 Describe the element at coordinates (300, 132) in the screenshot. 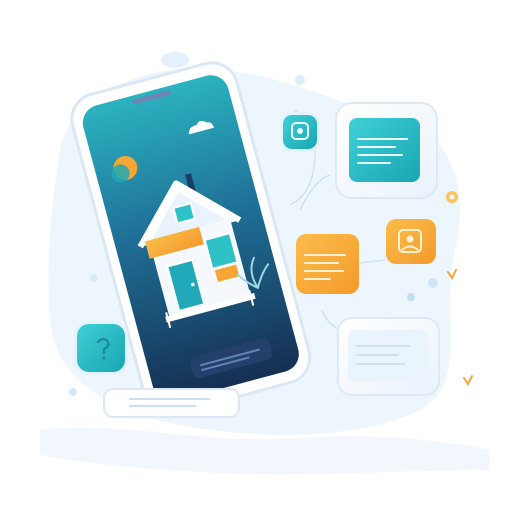

I see `settings-badge` at that location.